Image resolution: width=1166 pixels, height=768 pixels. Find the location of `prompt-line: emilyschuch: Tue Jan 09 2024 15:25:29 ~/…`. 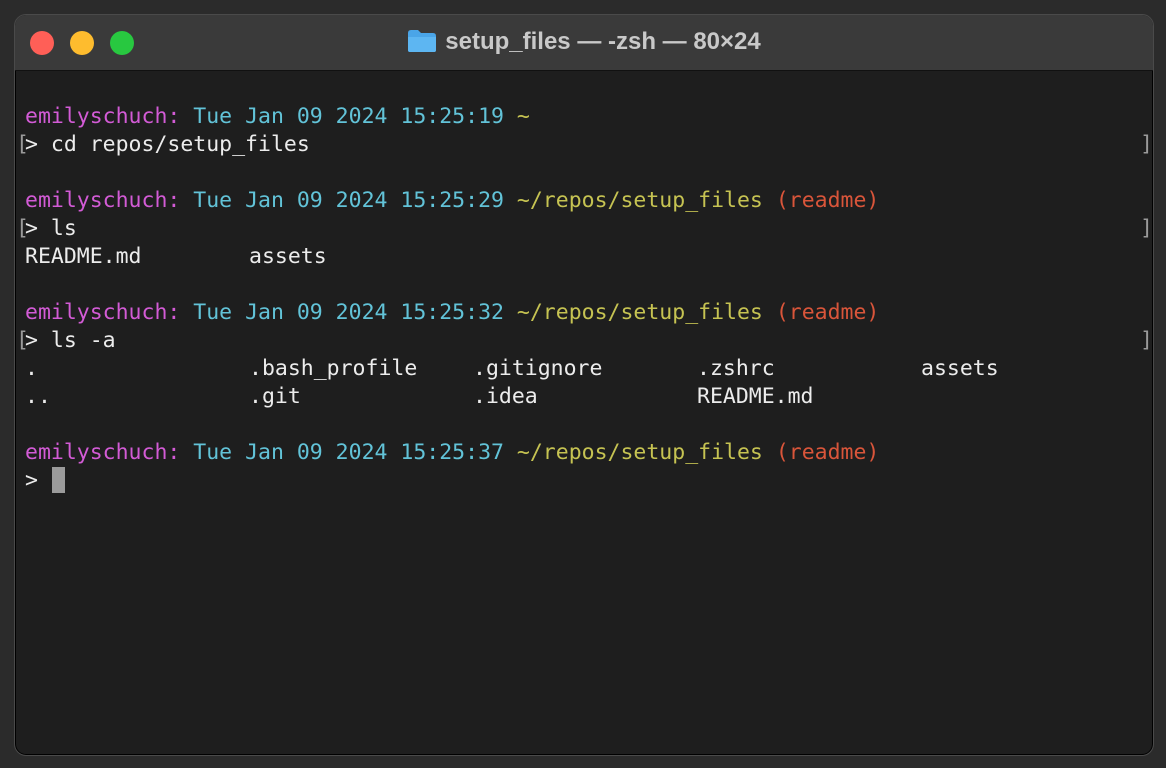

prompt-line: emilyschuch: Tue Jan 09 2024 15:25:29 ~/… is located at coordinates (589, 201).